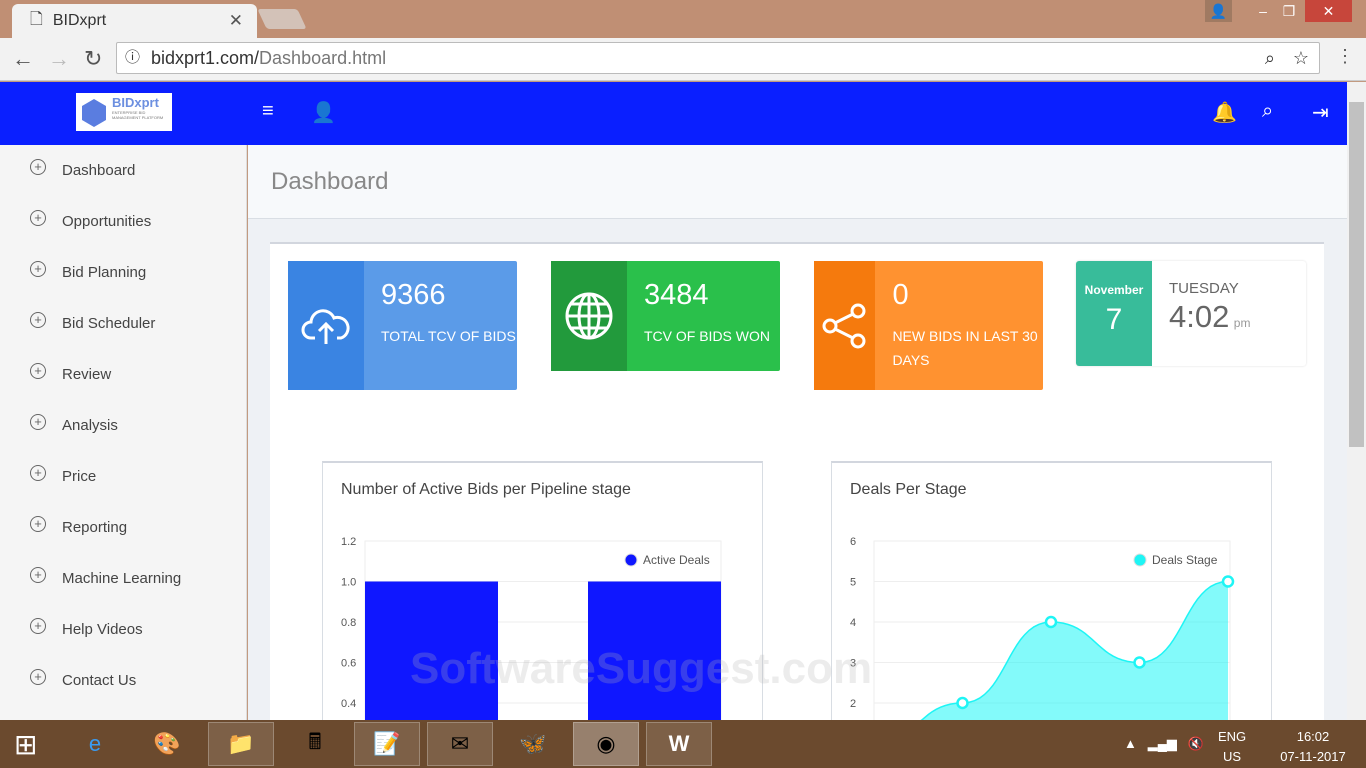 The image size is (1366, 768). Describe the element at coordinates (109, 323) in the screenshot. I see `sidebar-item-label: Bid Scheduler` at that location.